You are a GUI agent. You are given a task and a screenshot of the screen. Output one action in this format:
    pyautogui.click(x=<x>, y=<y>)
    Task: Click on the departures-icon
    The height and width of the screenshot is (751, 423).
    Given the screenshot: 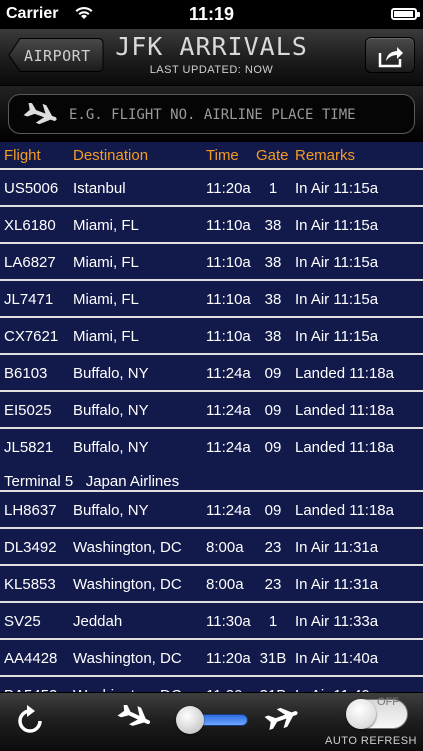 What is the action you would take?
    pyautogui.click(x=137, y=719)
    